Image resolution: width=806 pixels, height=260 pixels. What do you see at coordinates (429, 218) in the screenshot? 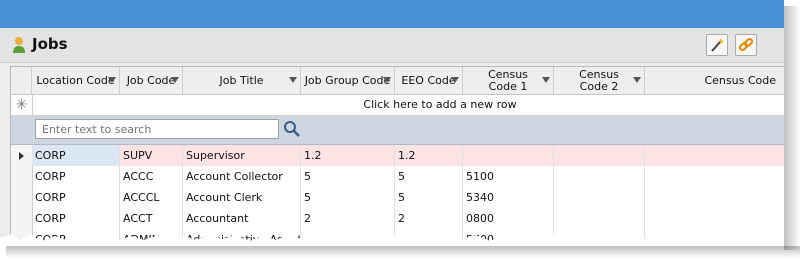
I see `cell-eeo-code: 2` at bounding box center [429, 218].